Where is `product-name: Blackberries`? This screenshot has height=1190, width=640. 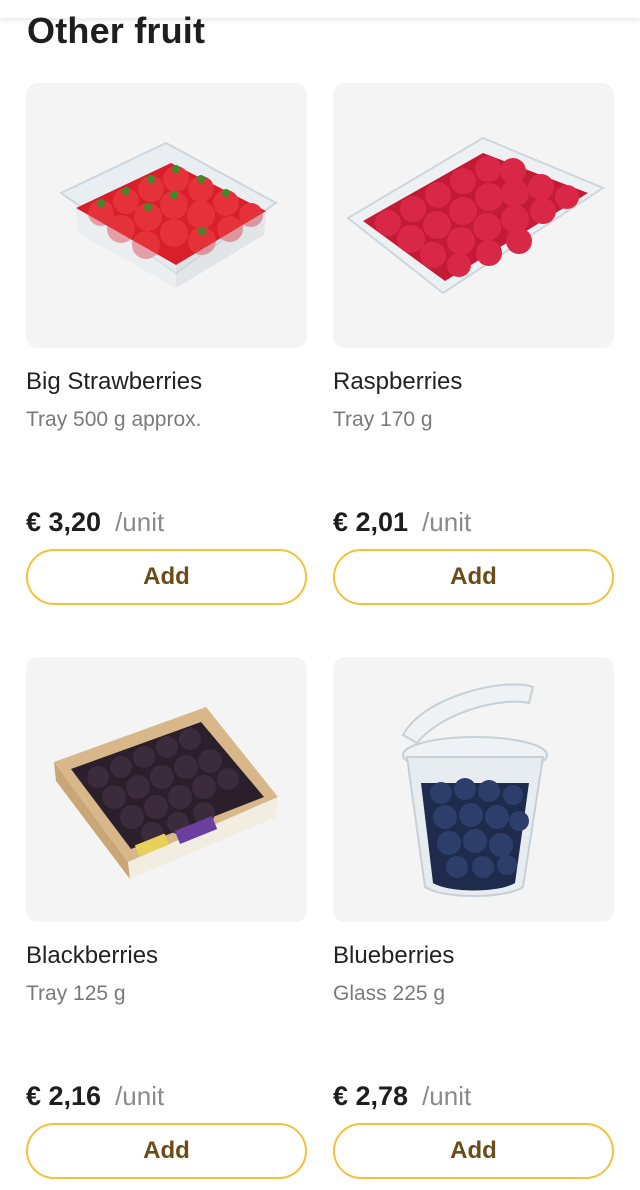 product-name: Blackberries is located at coordinates (92, 955).